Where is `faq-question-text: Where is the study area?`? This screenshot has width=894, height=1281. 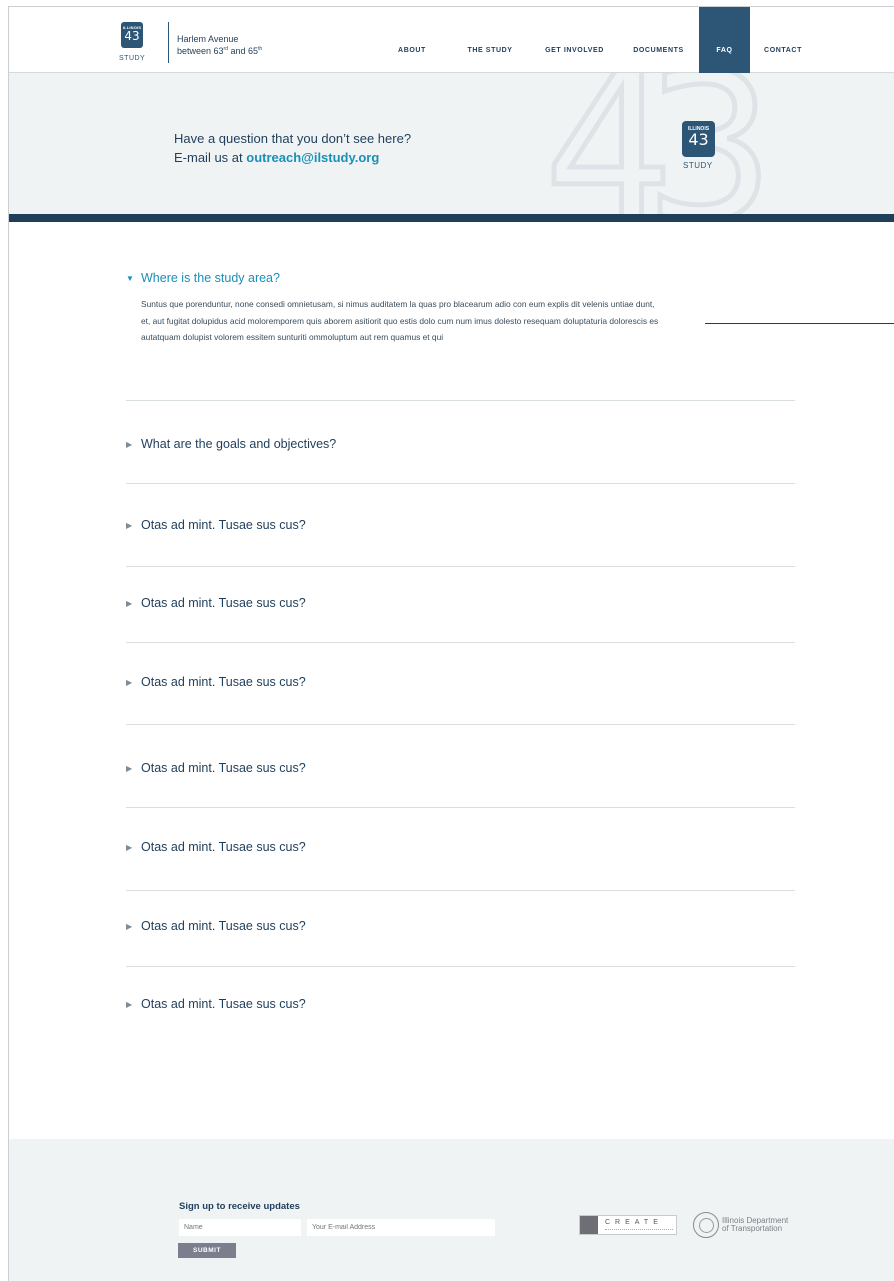
faq-question-text: Where is the study area? is located at coordinates (210, 278).